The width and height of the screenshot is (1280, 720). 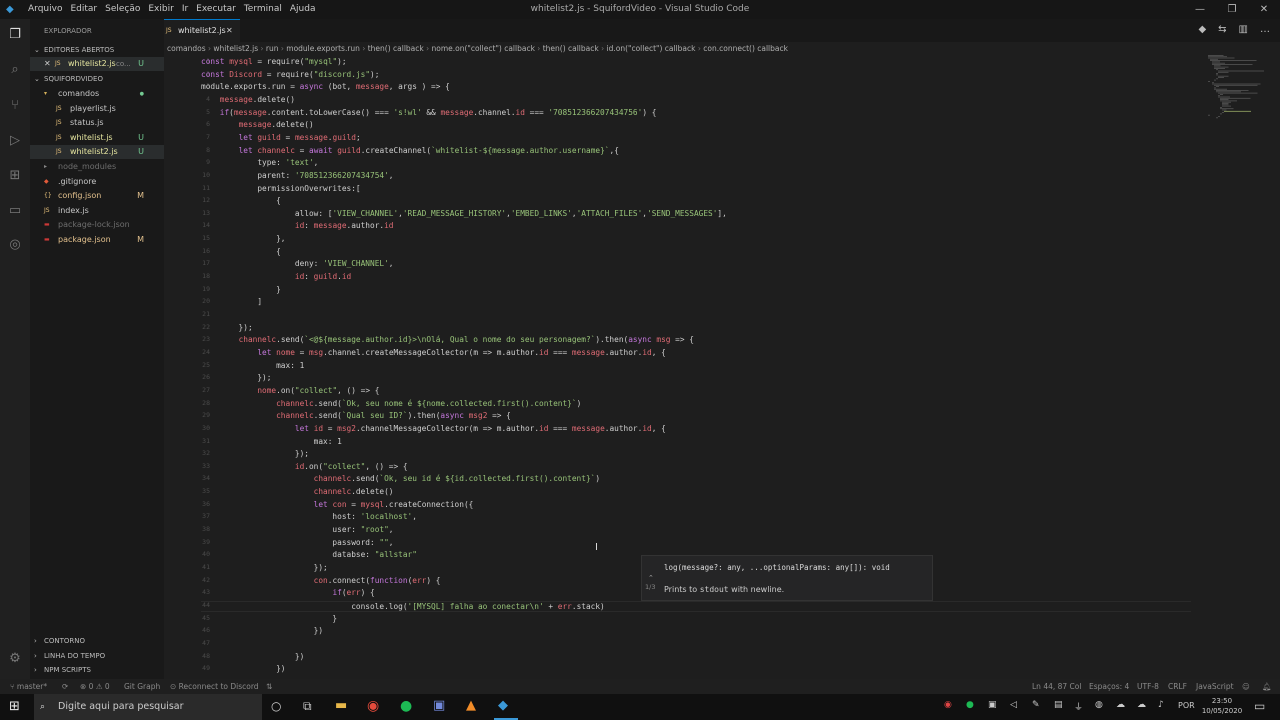 What do you see at coordinates (651, 578) in the screenshot?
I see `chevron-up-icon: ⌃` at bounding box center [651, 578].